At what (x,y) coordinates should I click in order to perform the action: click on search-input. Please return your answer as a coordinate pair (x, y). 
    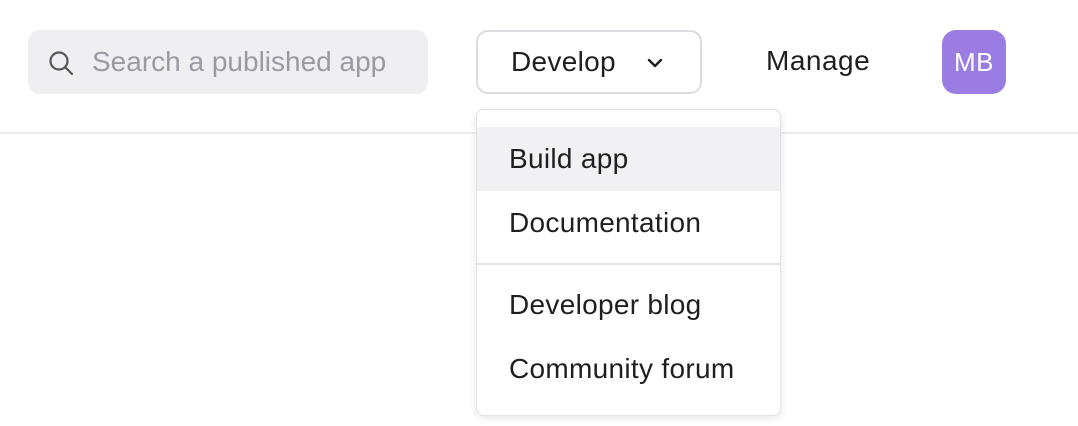
    Looking at the image, I should click on (257, 62).